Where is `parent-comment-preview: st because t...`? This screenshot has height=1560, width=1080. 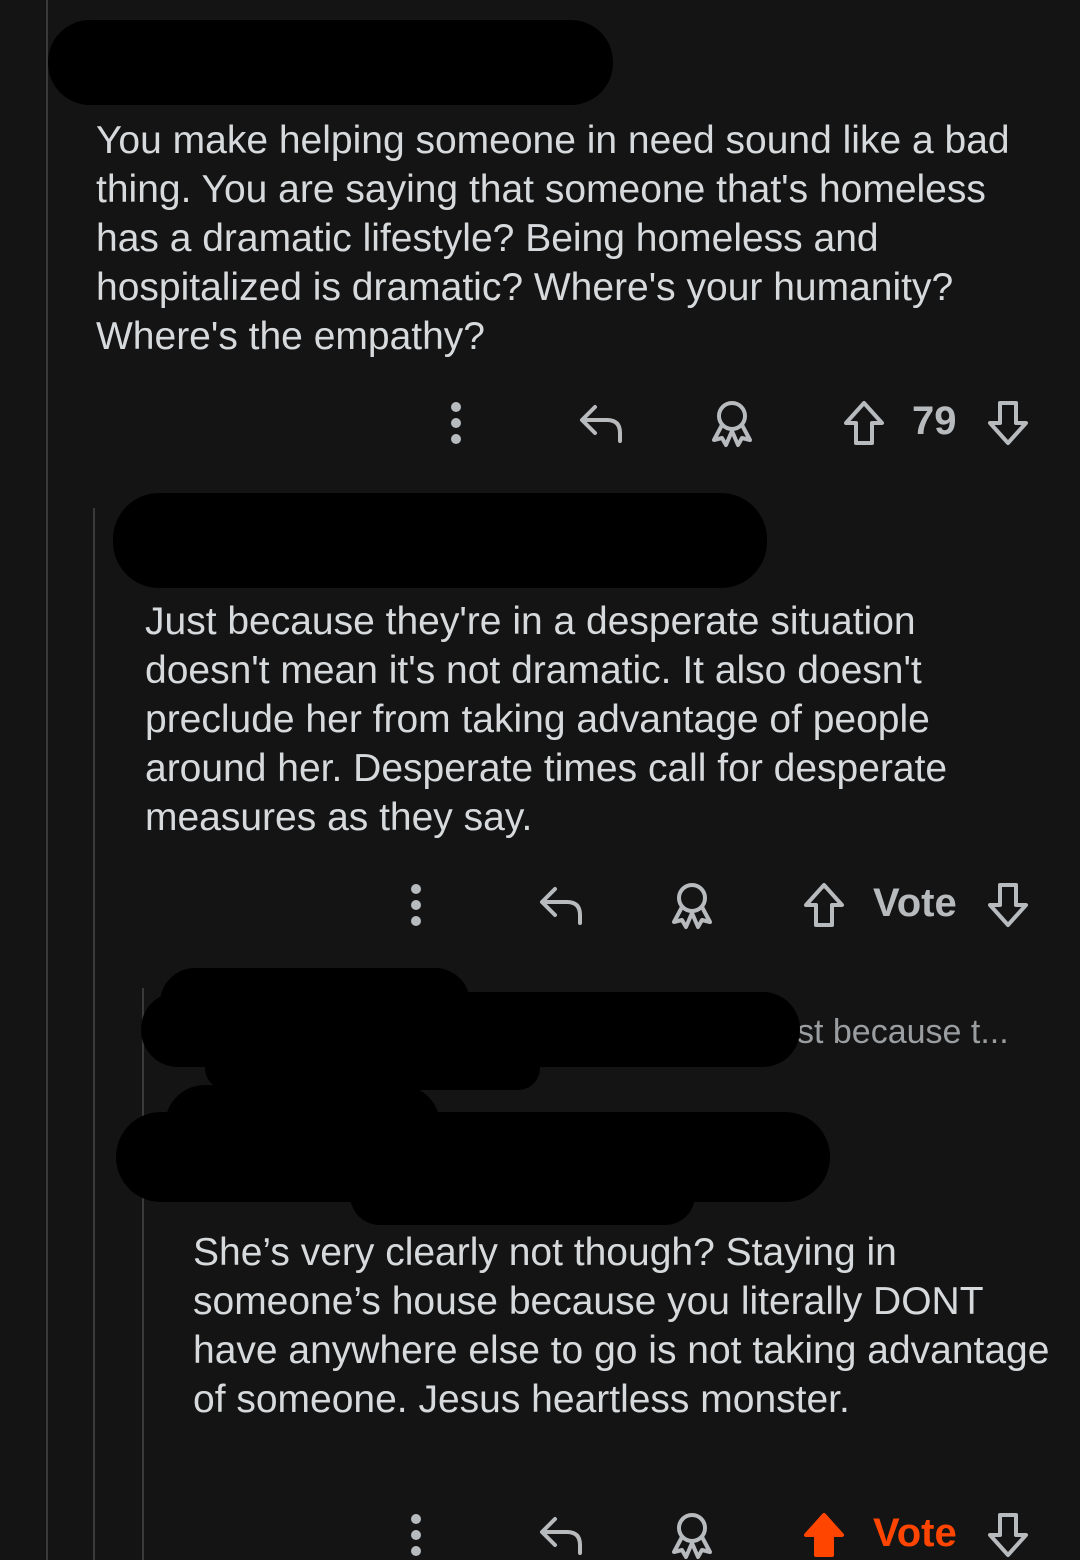 parent-comment-preview: st because t... is located at coordinates (903, 1032).